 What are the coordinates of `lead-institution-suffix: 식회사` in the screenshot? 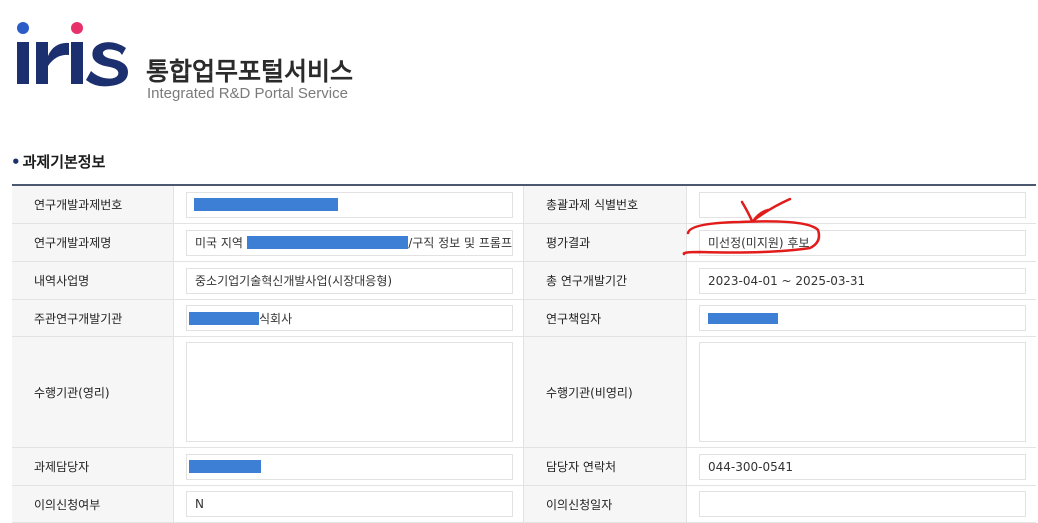 It's located at (276, 318).